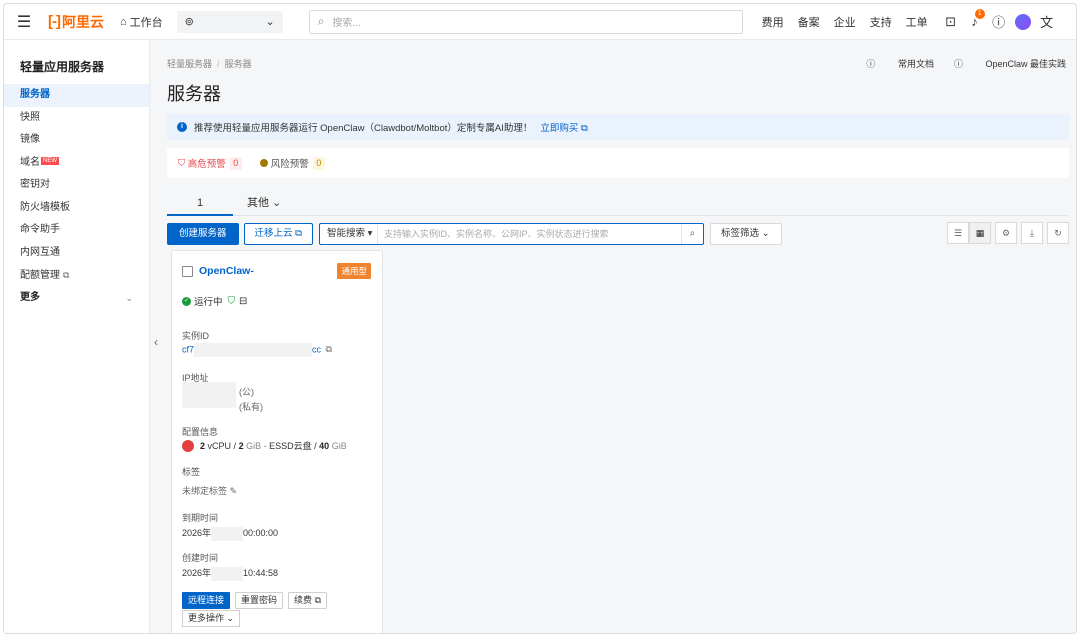 This screenshot has width=1080, height=637. Describe the element at coordinates (951, 22) in the screenshot. I see `terminal-icon: ⊡` at that location.